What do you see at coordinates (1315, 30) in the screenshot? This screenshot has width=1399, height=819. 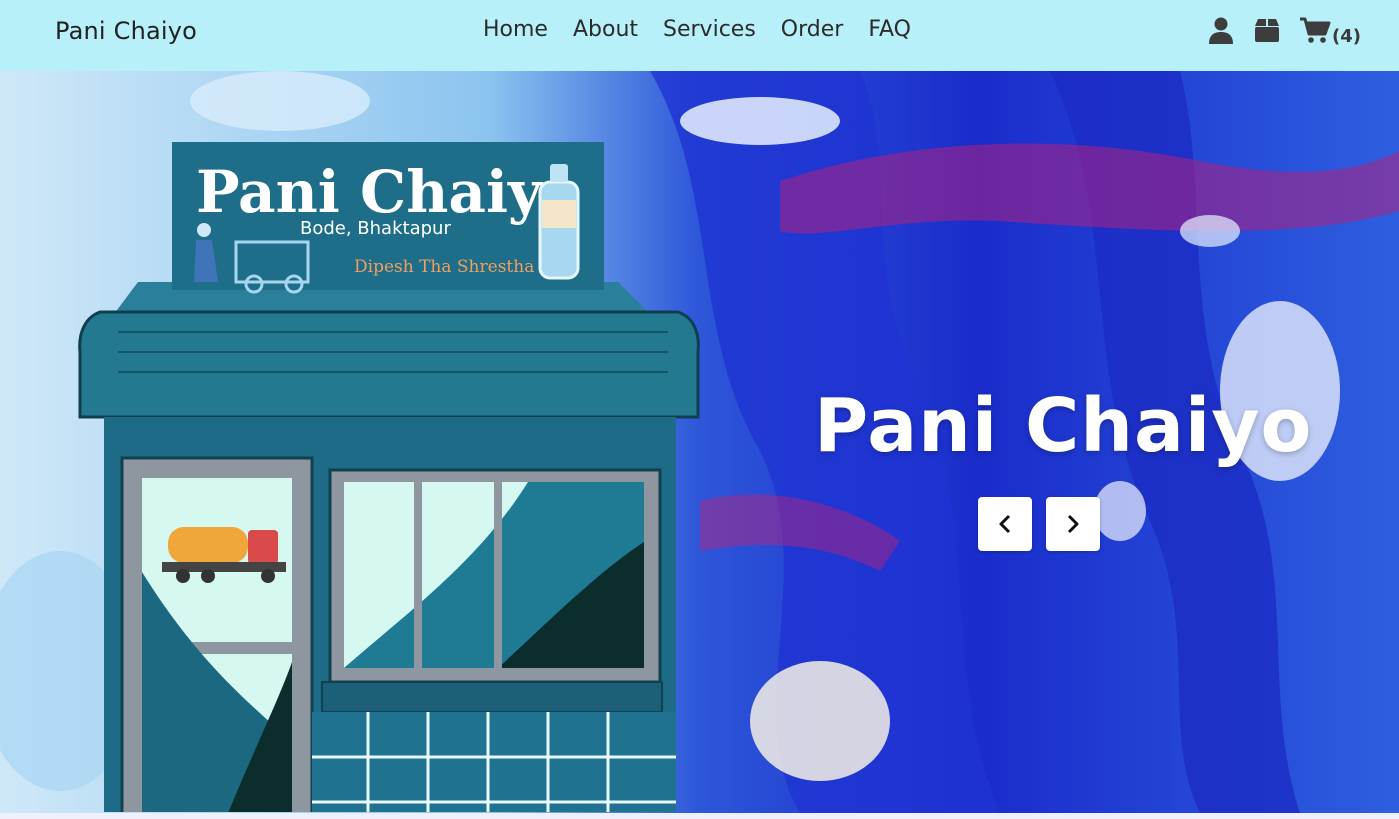 I see `cart-icon` at bounding box center [1315, 30].